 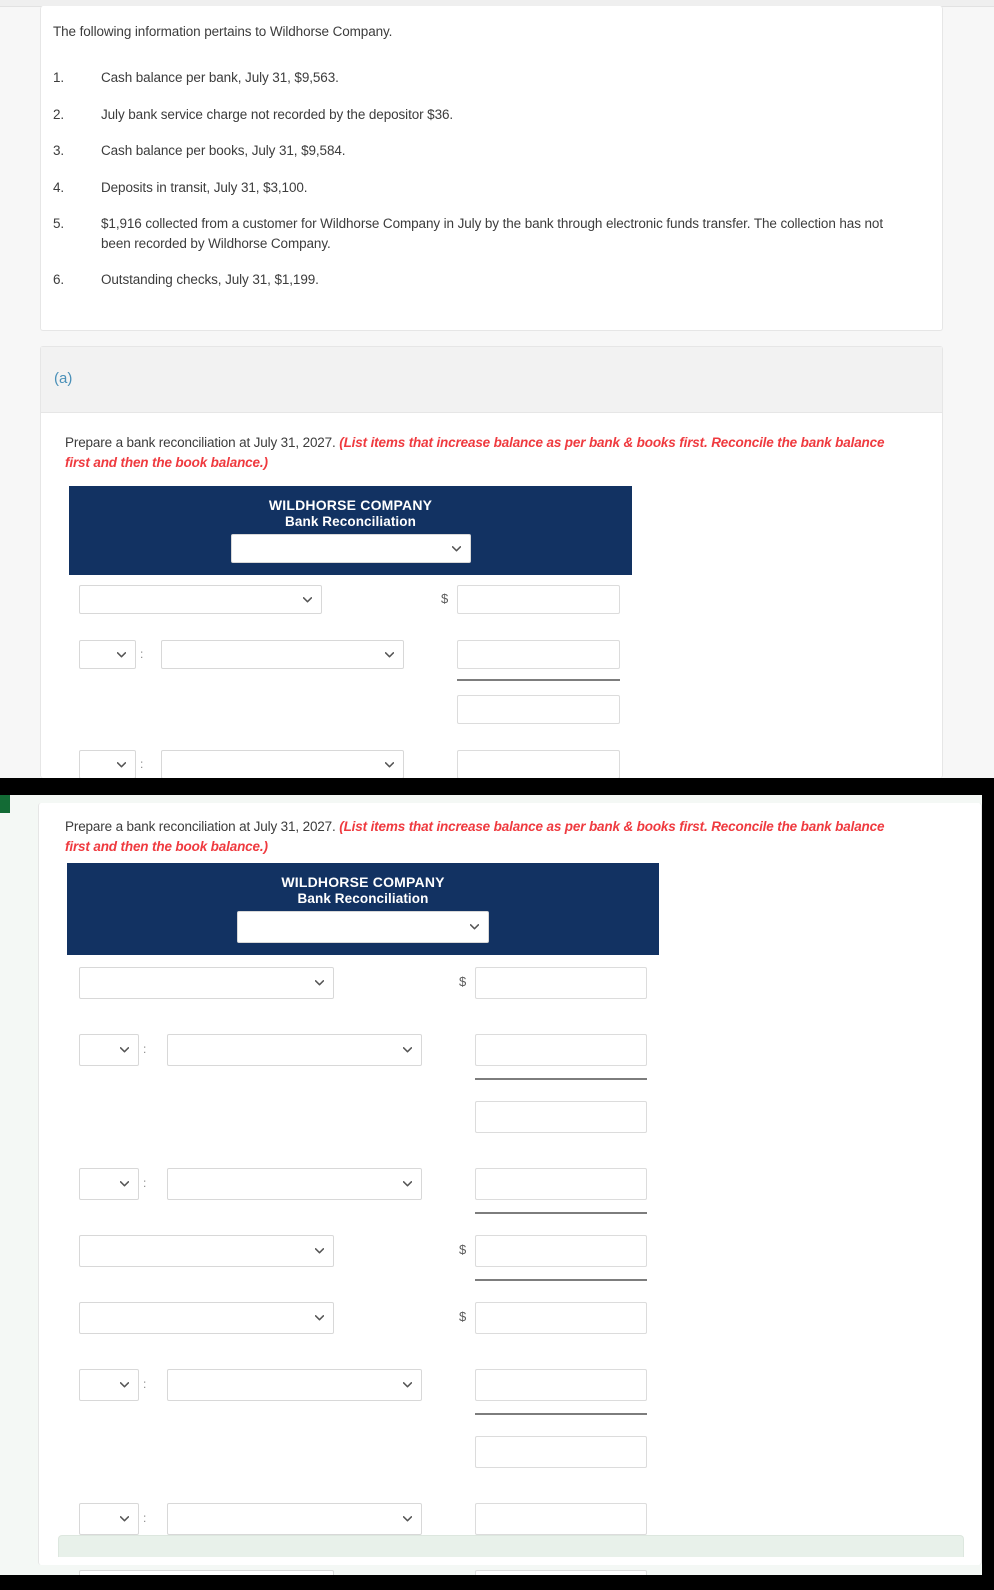 What do you see at coordinates (63, 378) in the screenshot?
I see `part-label: (a)` at bounding box center [63, 378].